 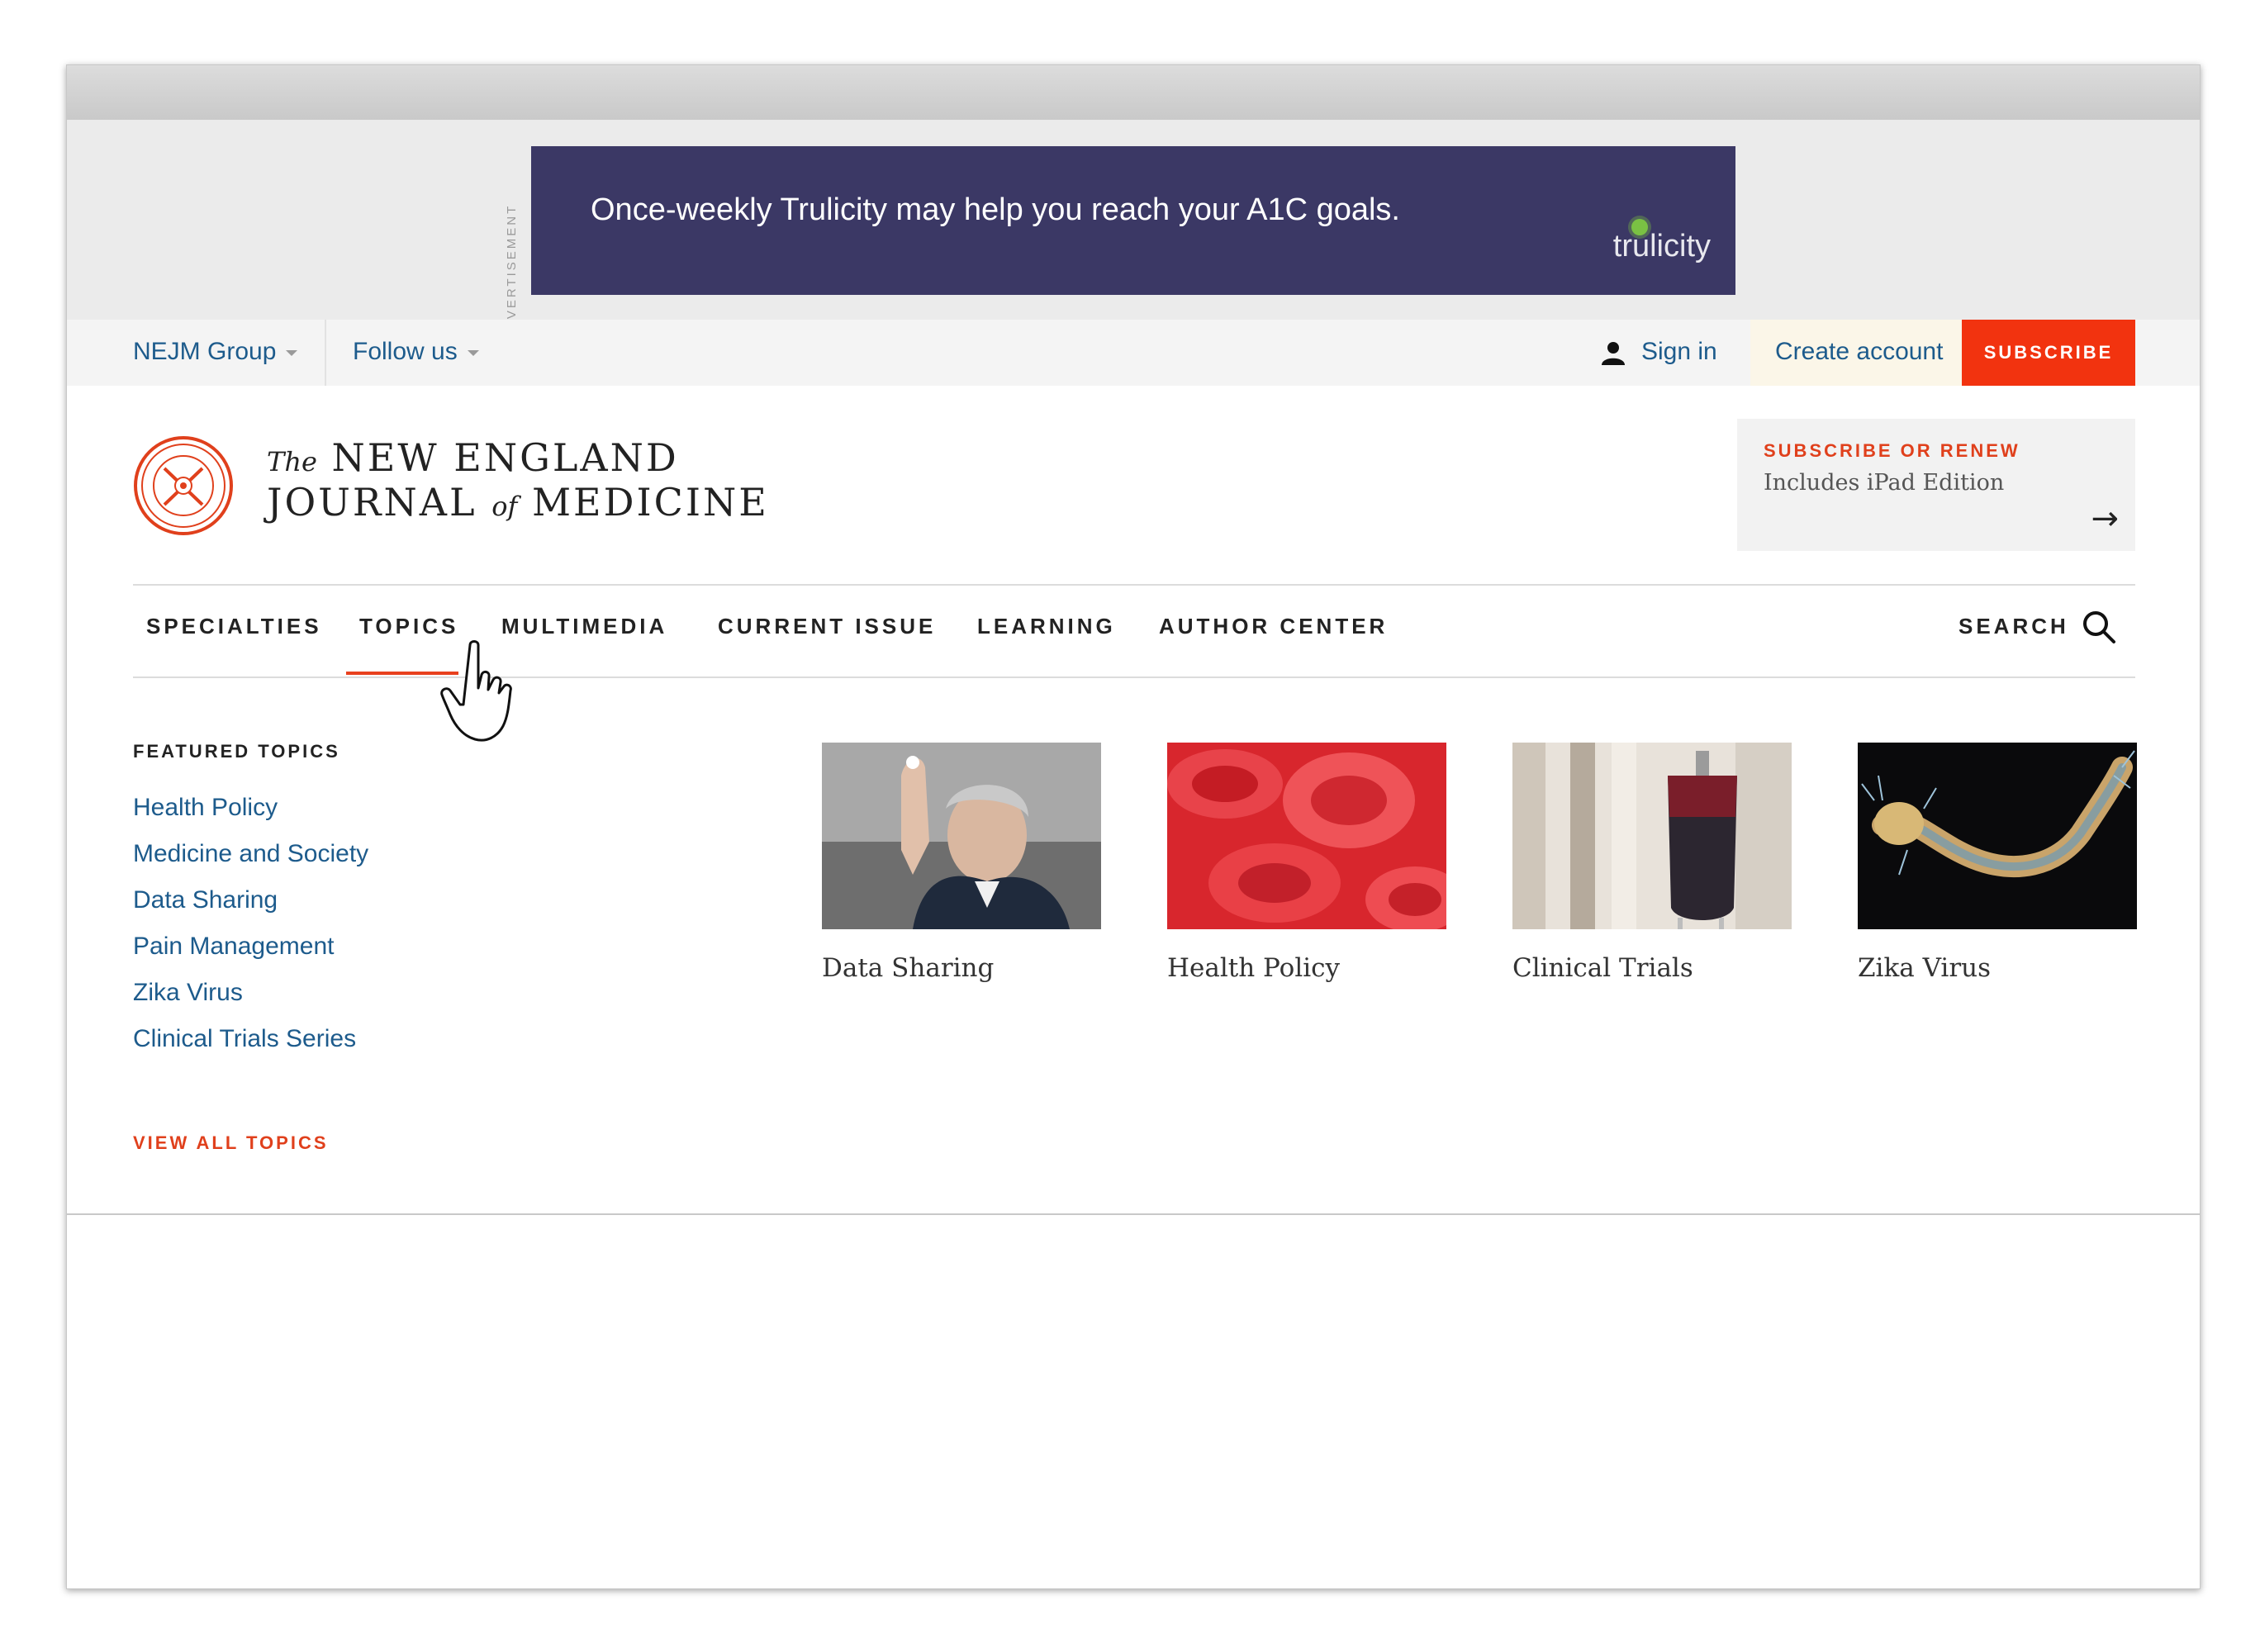 I want to click on masthead-the: The, so click(x=292, y=461).